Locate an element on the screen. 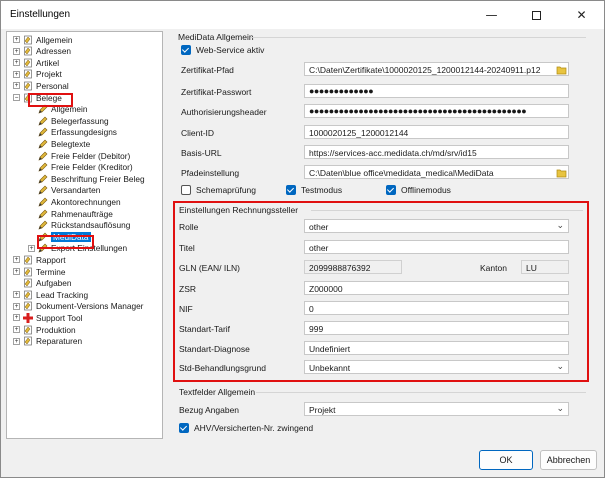 The width and height of the screenshot is (605, 478). nif-value: 0 is located at coordinates (311, 309).